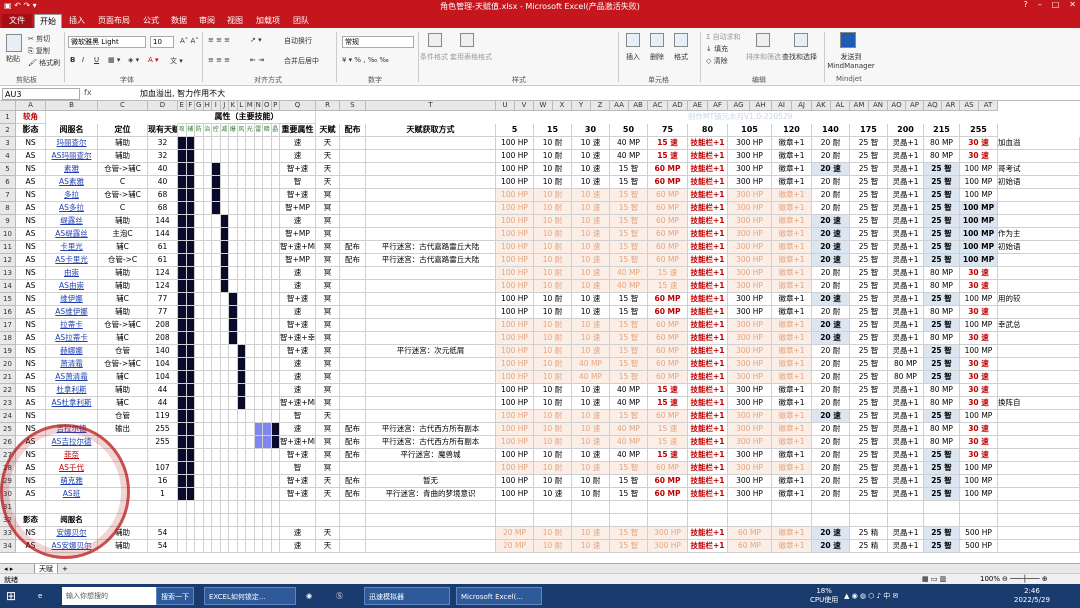  I want to click on cell-note: 初始语, so click(1039, 182).